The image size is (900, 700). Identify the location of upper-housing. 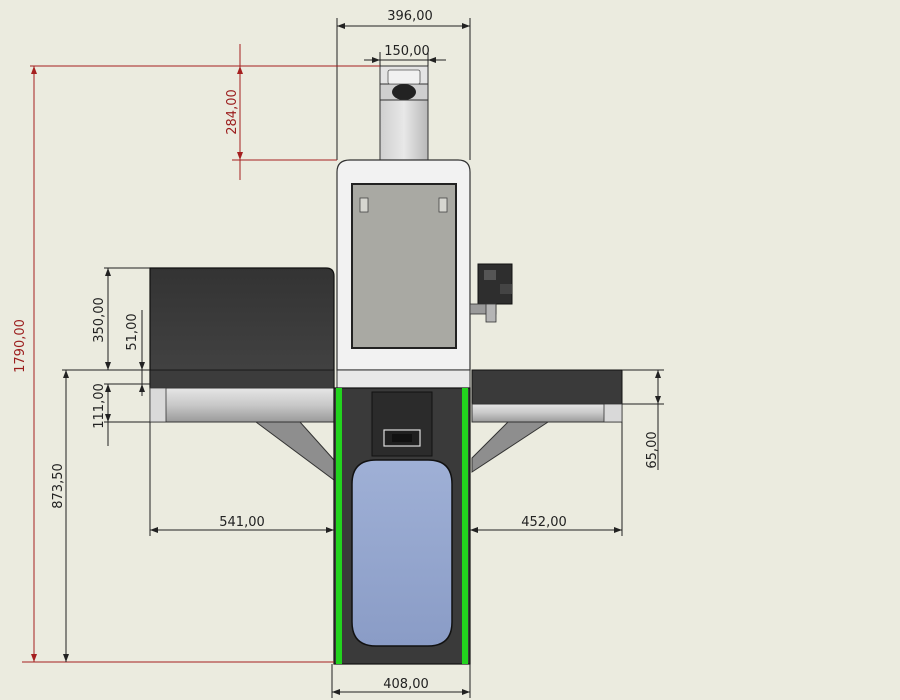
(403, 274).